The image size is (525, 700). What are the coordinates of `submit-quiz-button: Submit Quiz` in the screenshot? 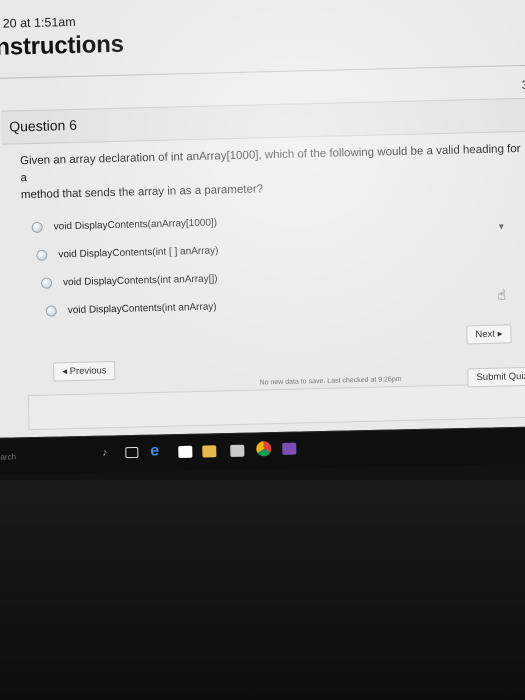 It's located at (496, 377).